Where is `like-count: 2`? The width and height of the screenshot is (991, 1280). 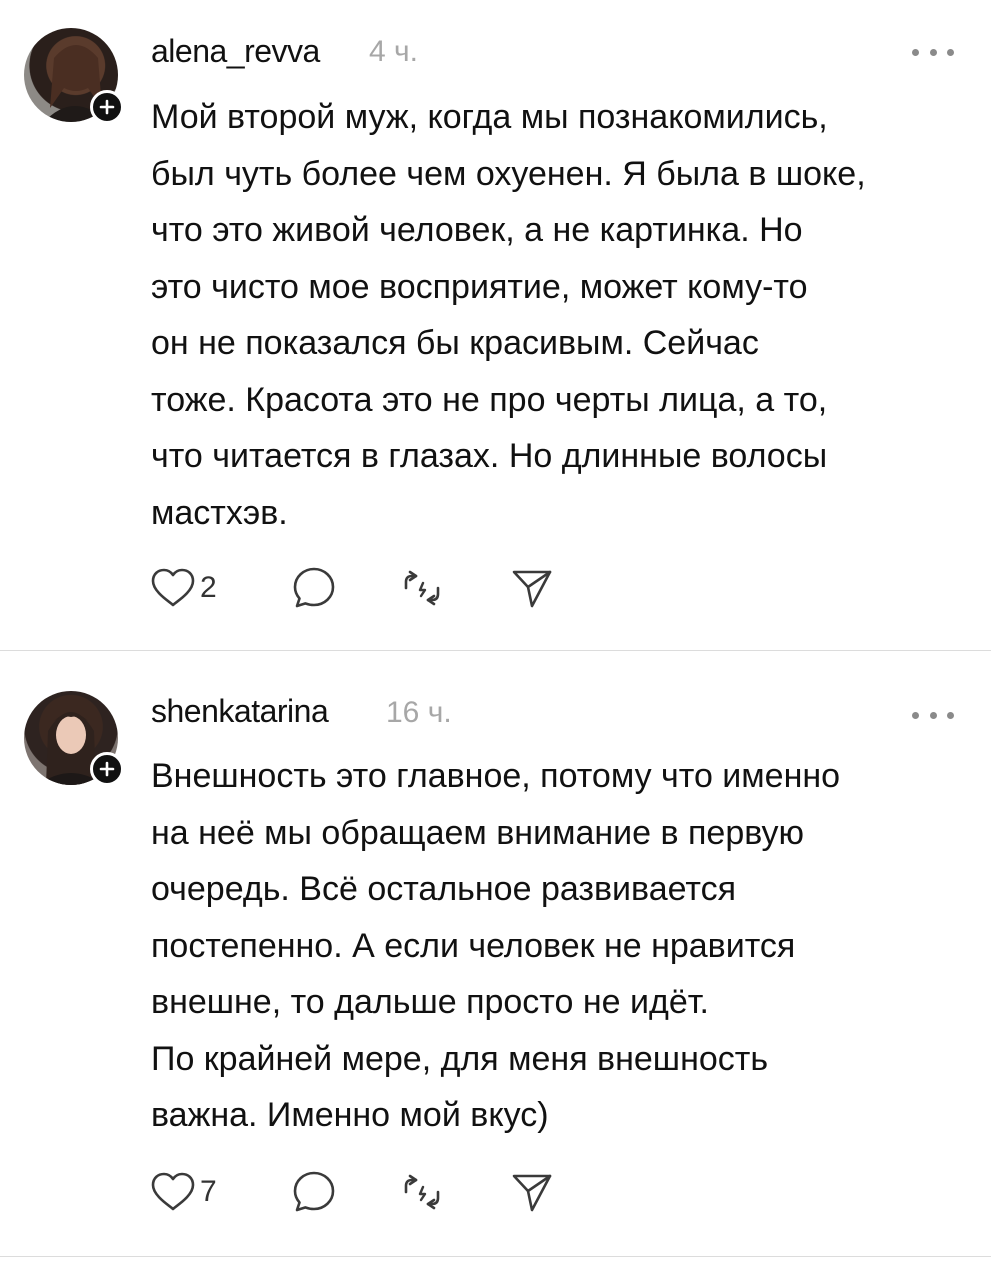
like-count: 2 is located at coordinates (208, 587).